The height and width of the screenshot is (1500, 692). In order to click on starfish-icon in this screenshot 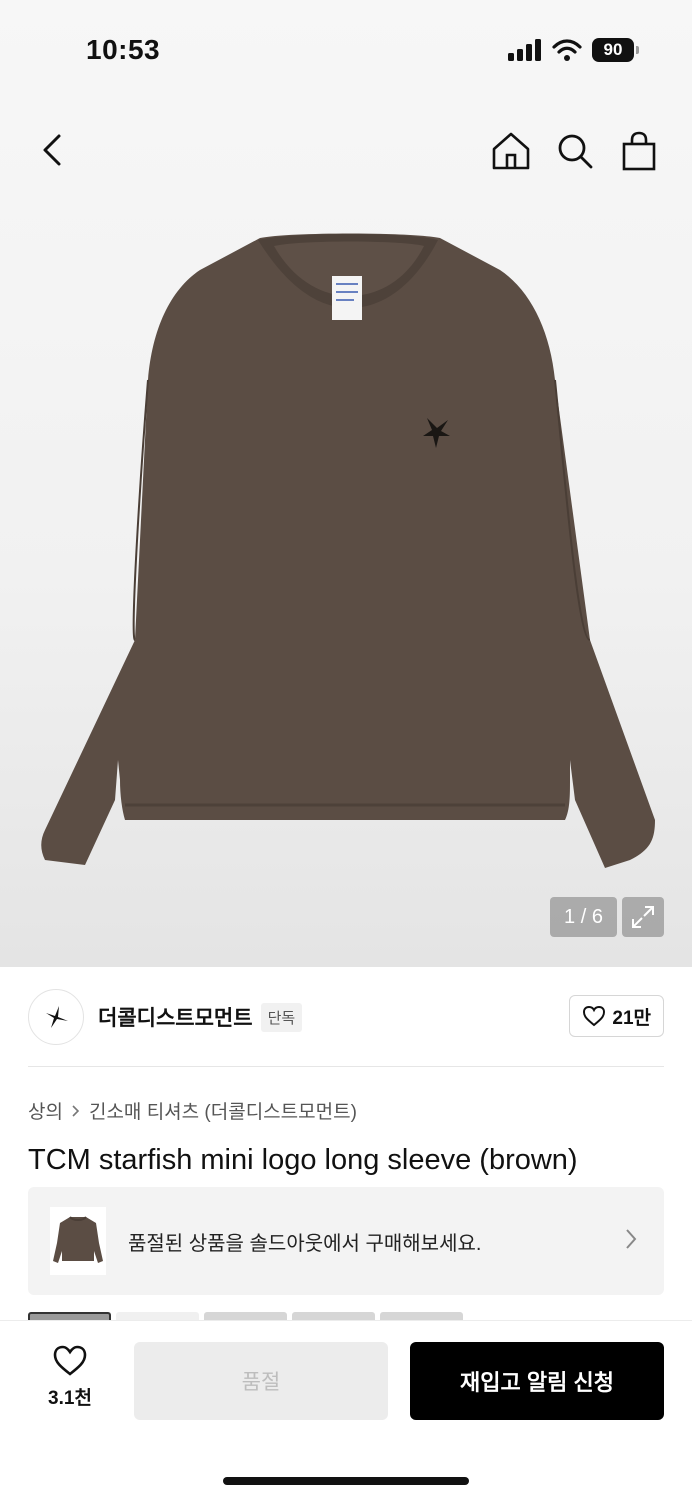, I will do `click(57, 1017)`.